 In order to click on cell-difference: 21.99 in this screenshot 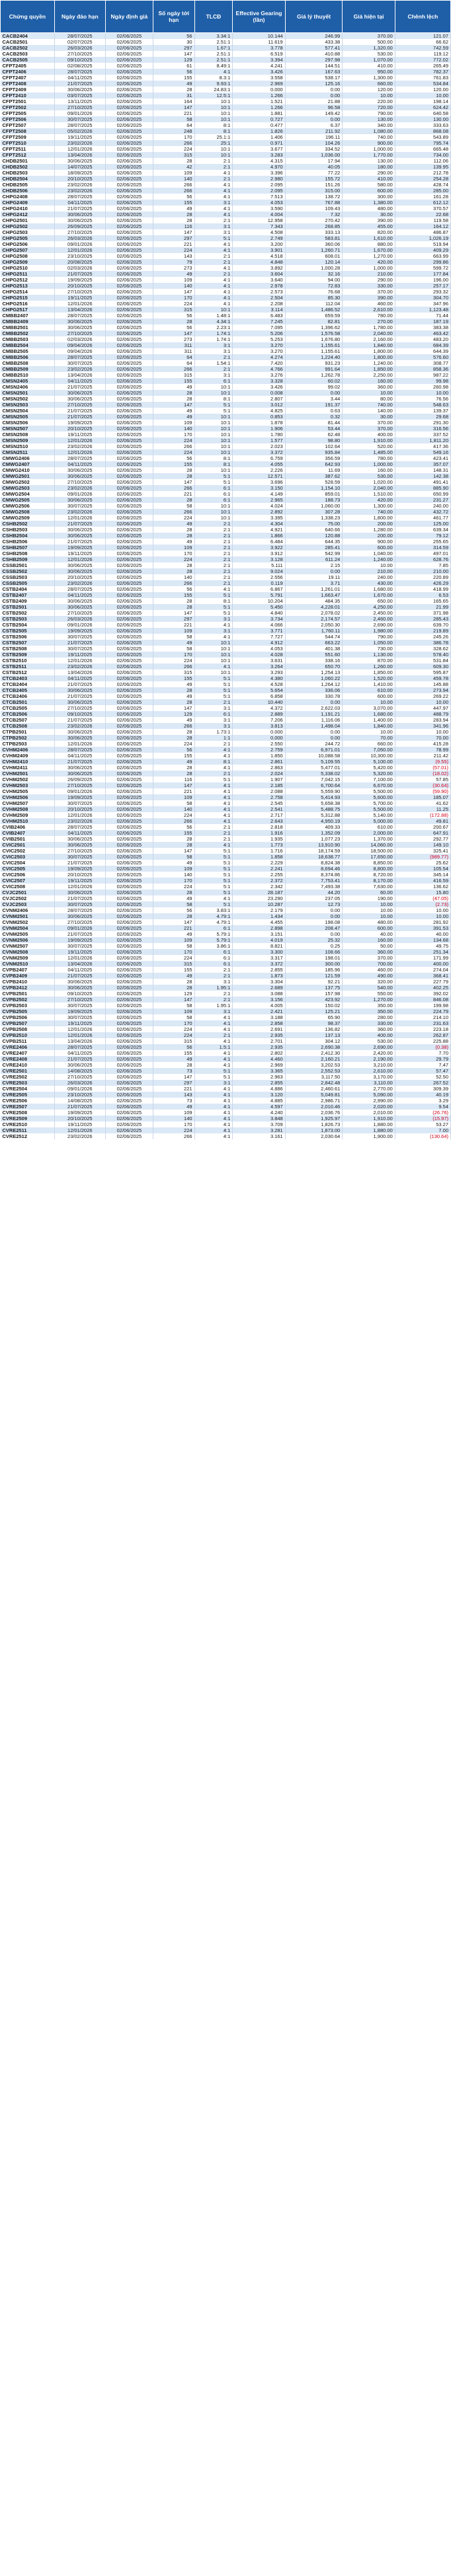, I will do `click(423, 607)`.